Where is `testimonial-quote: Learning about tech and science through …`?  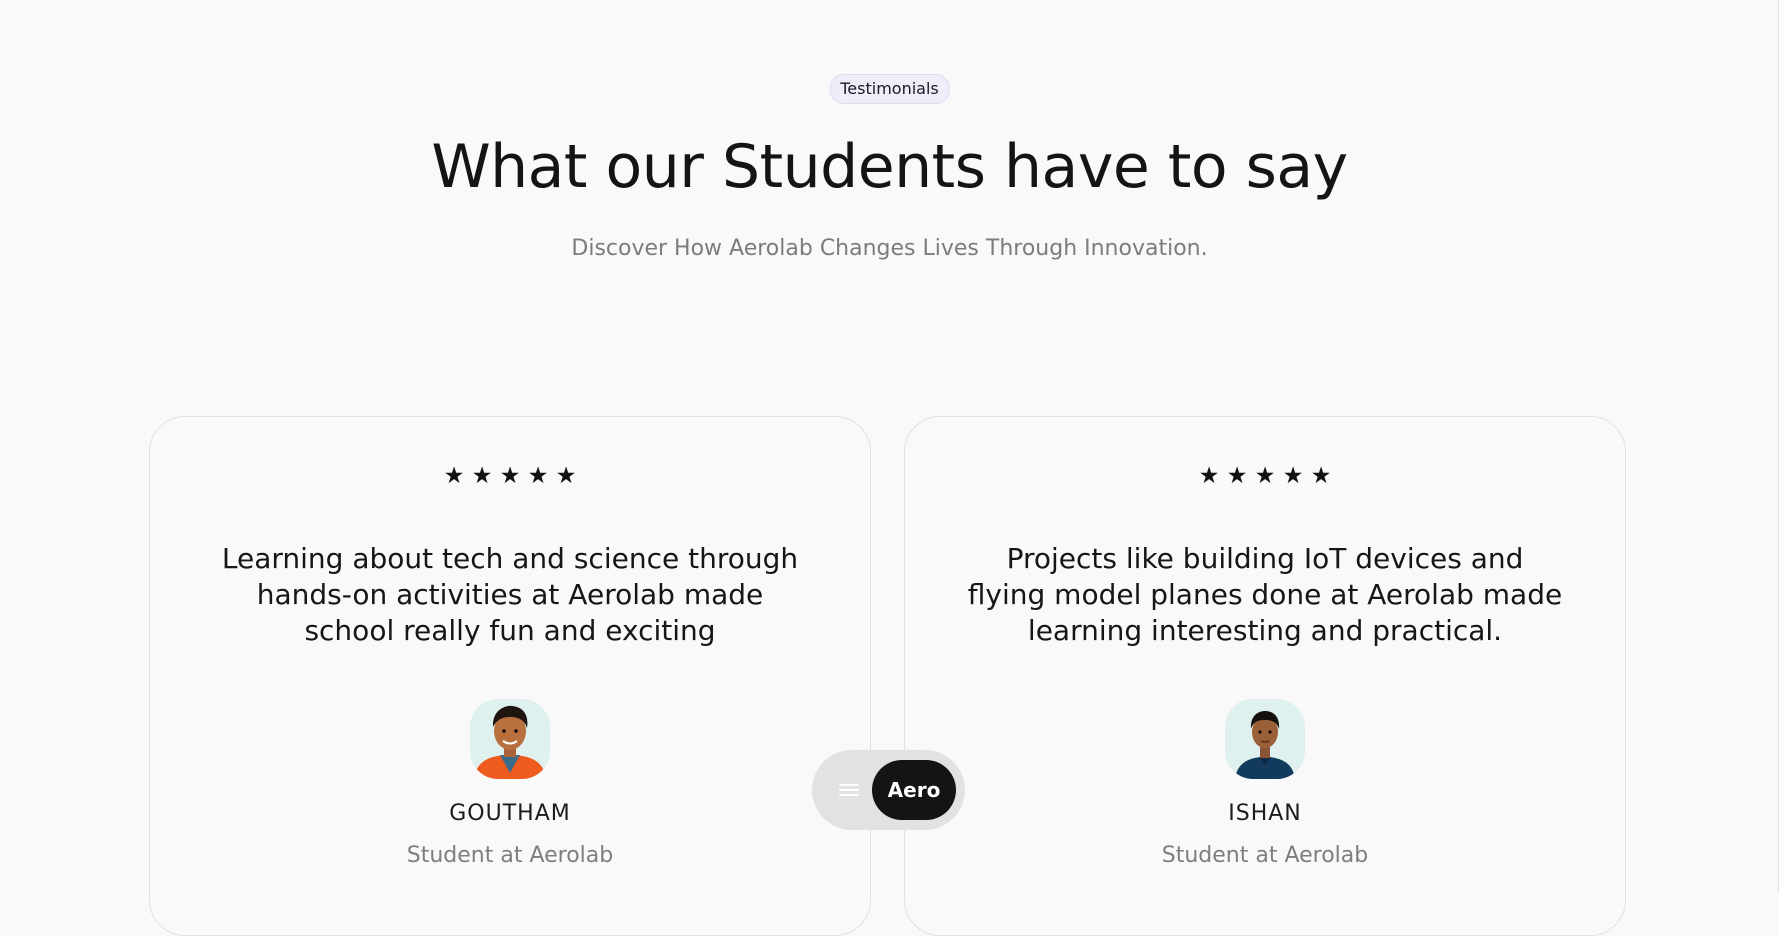
testimonial-quote: Learning about tech and science through … is located at coordinates (510, 594).